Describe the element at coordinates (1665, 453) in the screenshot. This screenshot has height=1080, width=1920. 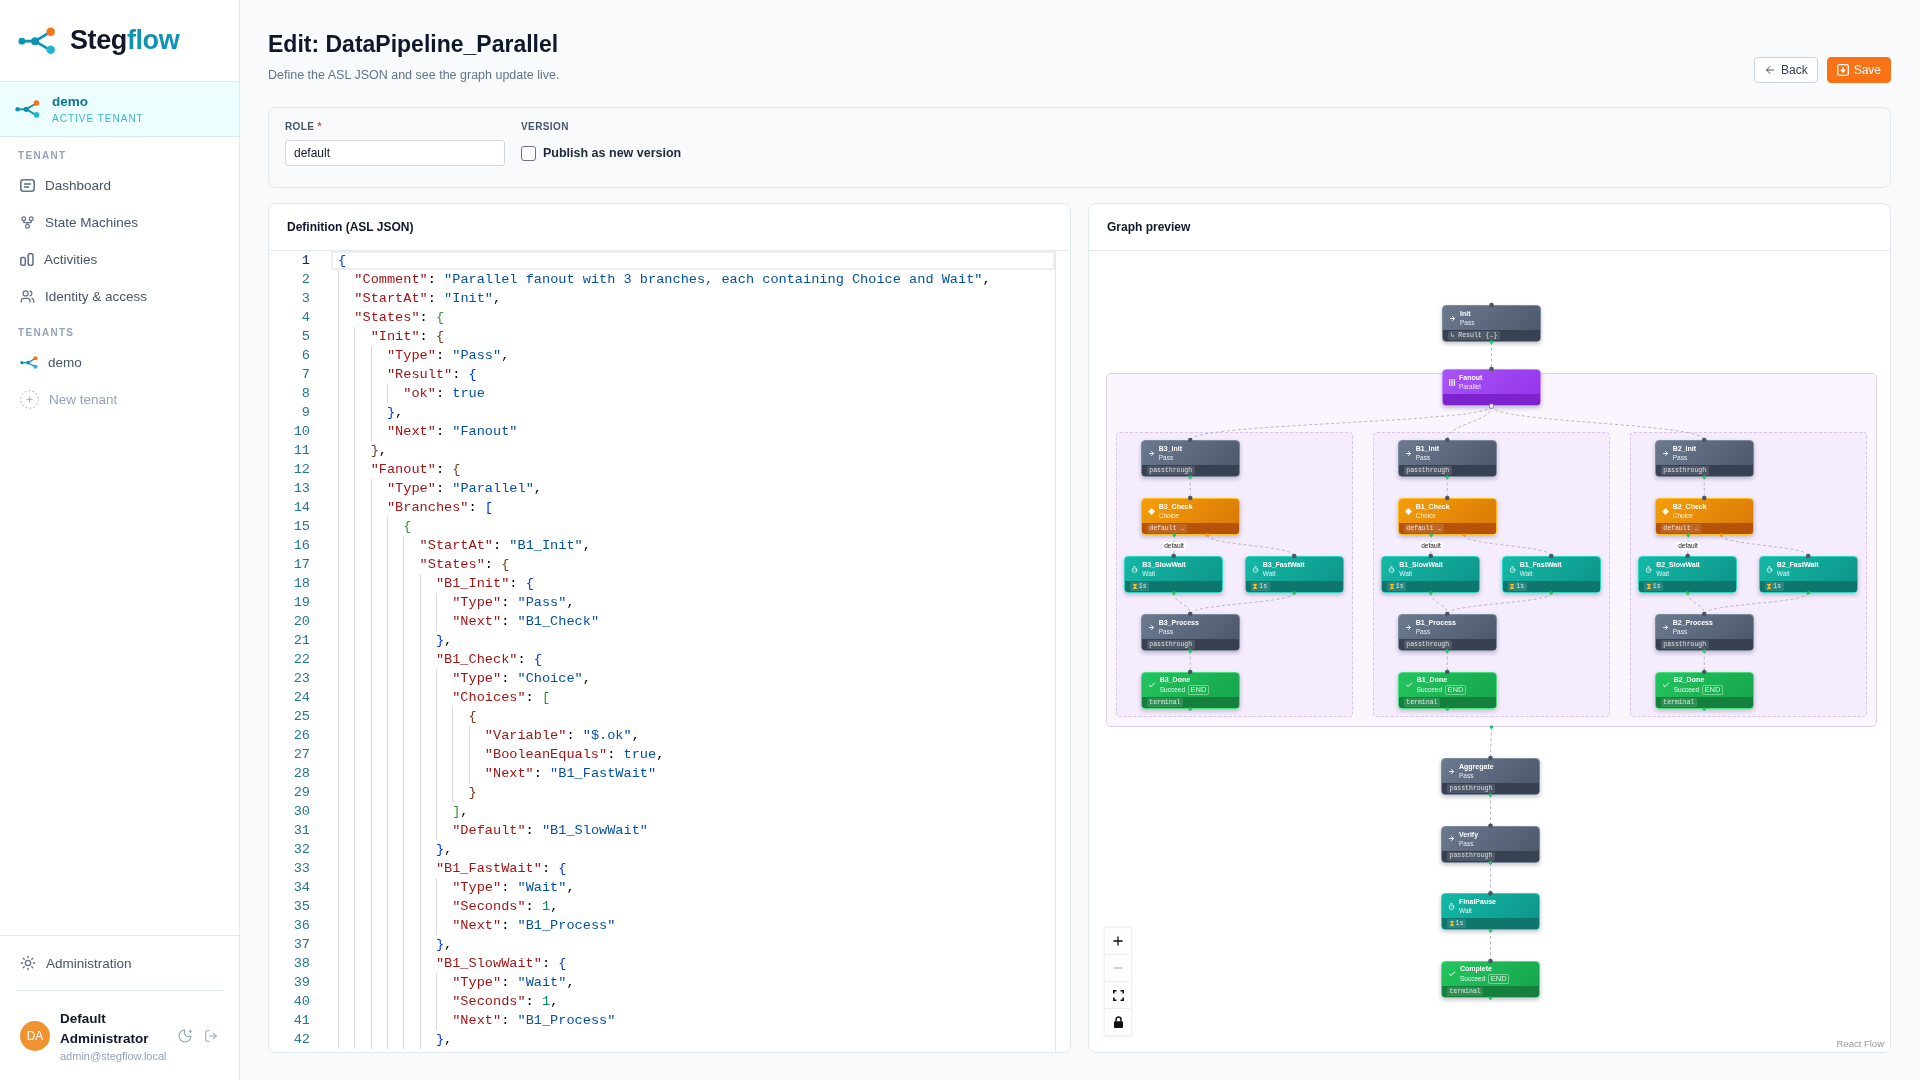
I see `arrow-right-icon` at that location.